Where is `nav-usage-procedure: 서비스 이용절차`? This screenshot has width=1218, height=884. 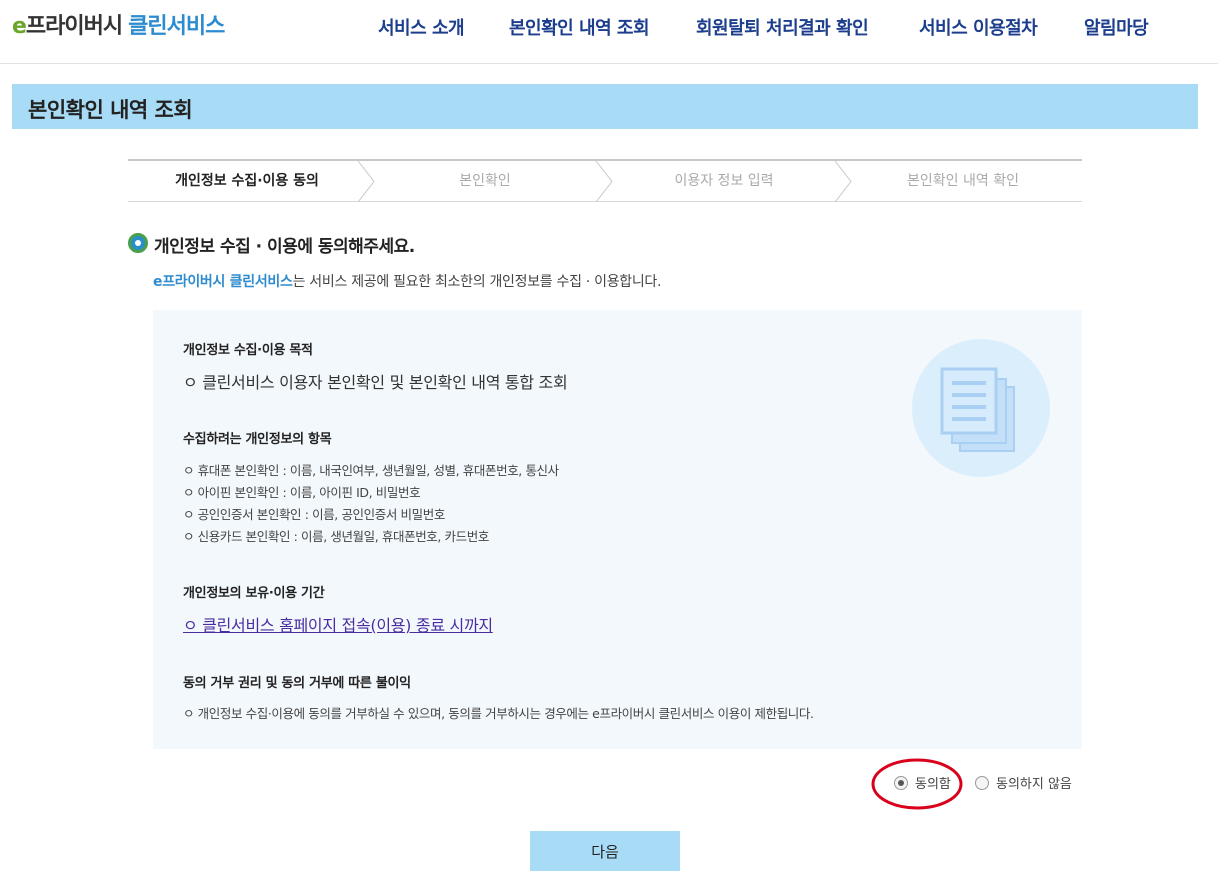 nav-usage-procedure: 서비스 이용절차 is located at coordinates (978, 27).